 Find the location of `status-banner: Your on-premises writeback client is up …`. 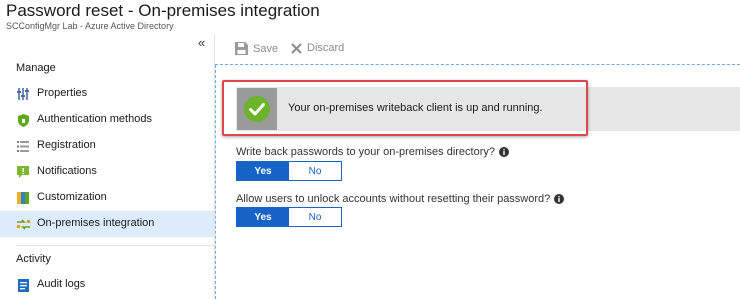

status-banner: Your on-premises writeback client is up … is located at coordinates (488, 109).